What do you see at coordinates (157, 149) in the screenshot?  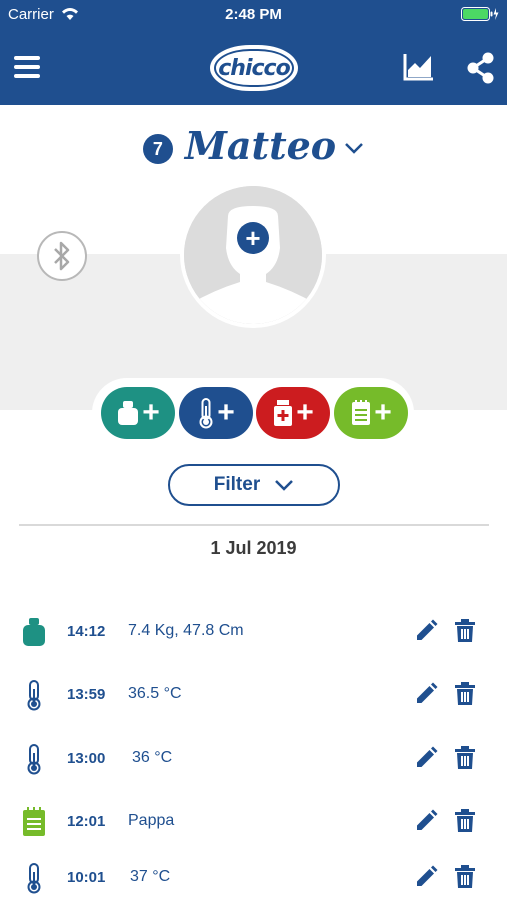 I see `age-badge: 7` at bounding box center [157, 149].